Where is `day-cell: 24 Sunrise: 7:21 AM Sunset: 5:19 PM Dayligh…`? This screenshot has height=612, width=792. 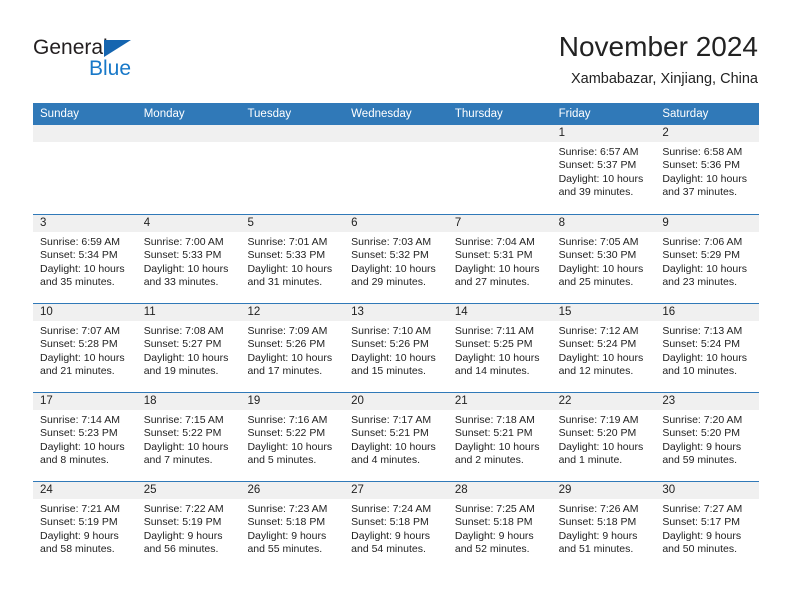 day-cell: 24 Sunrise: 7:21 AM Sunset: 5:19 PM Dayligh… is located at coordinates (85, 526).